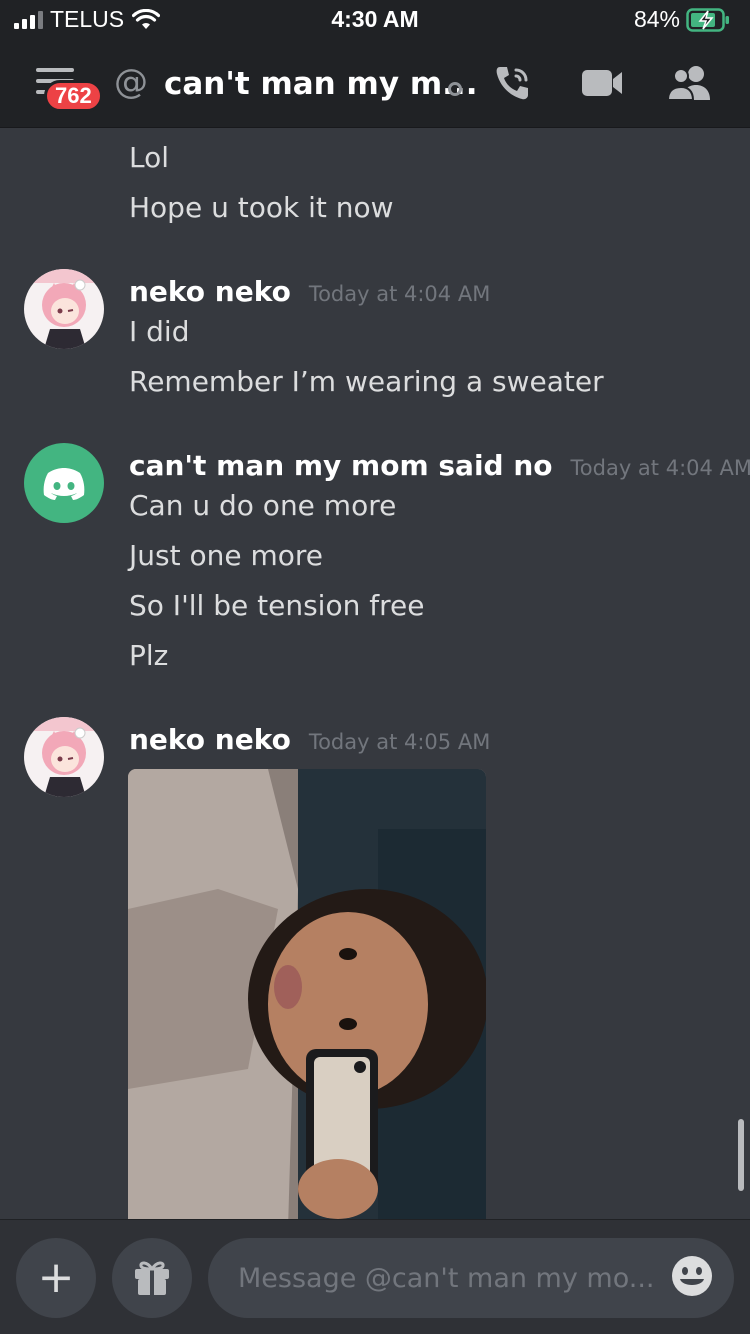 The width and height of the screenshot is (750, 1334). Describe the element at coordinates (73, 96) in the screenshot. I see `unread-badge: 762` at that location.